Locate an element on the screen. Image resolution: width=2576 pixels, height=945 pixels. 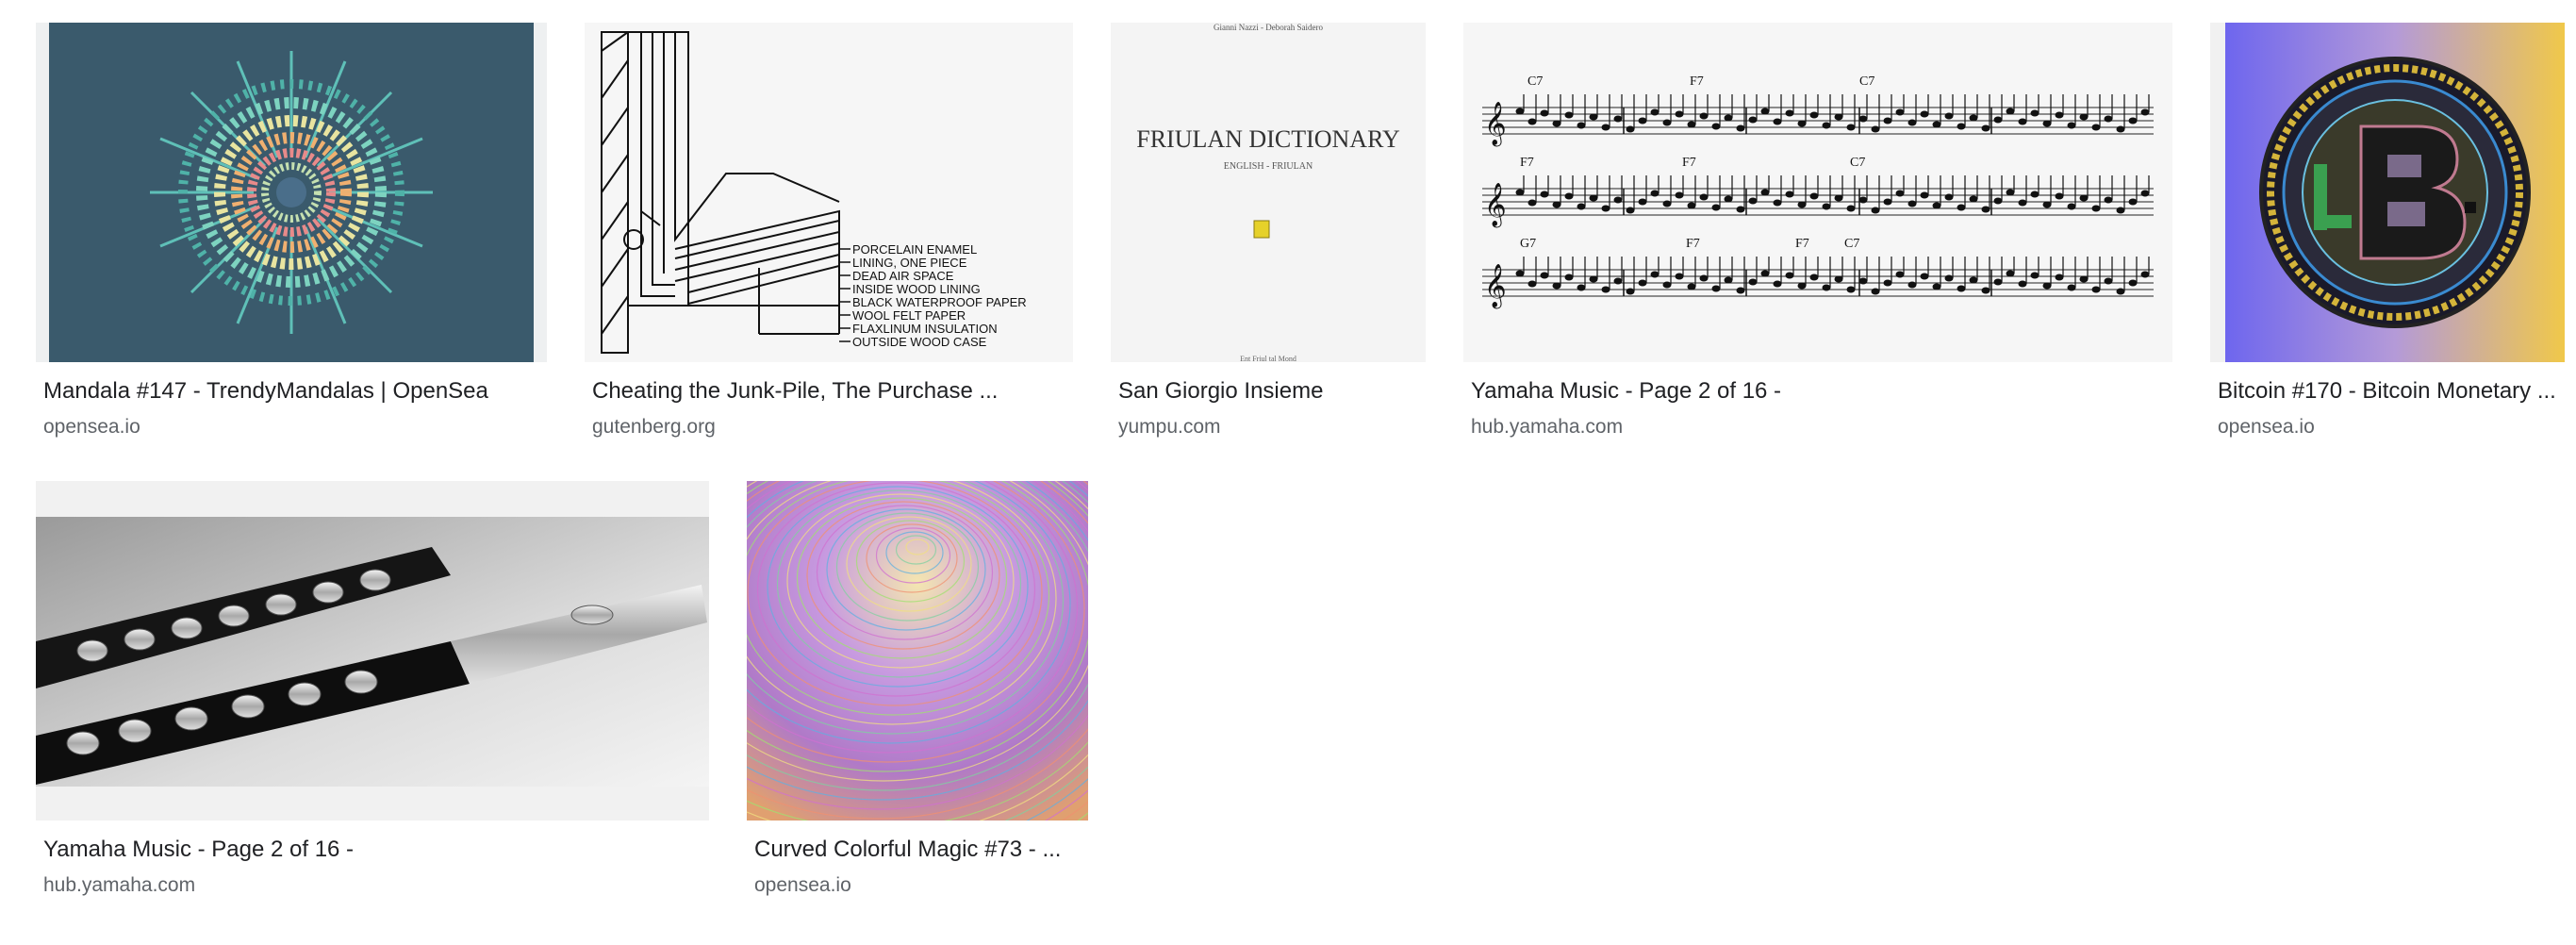
cover-authors: Gianni Nazzi - Deborah Saidero is located at coordinates (1268, 27).